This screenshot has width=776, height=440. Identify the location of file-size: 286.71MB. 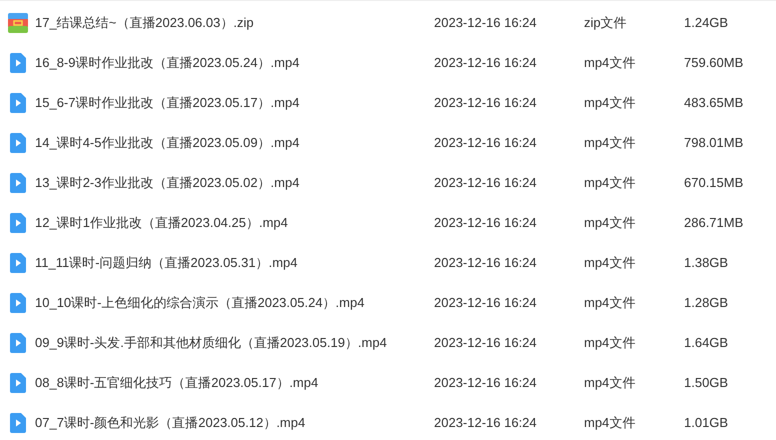
(714, 223).